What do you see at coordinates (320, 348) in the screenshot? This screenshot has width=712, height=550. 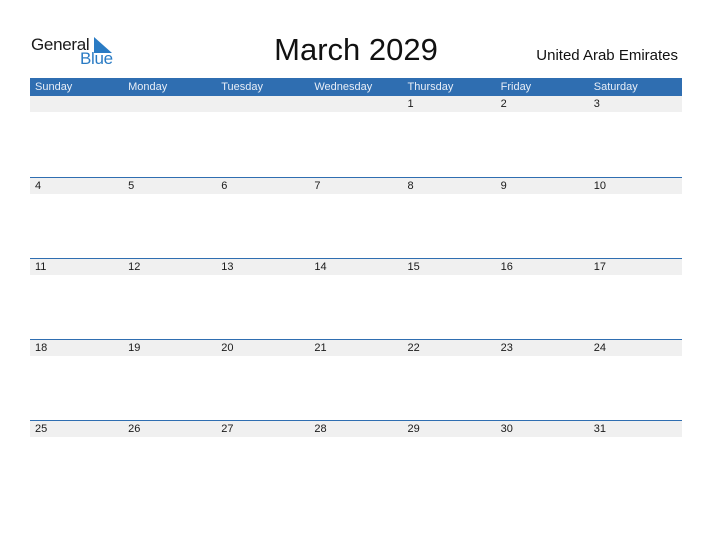 I see `day-cell: 21` at bounding box center [320, 348].